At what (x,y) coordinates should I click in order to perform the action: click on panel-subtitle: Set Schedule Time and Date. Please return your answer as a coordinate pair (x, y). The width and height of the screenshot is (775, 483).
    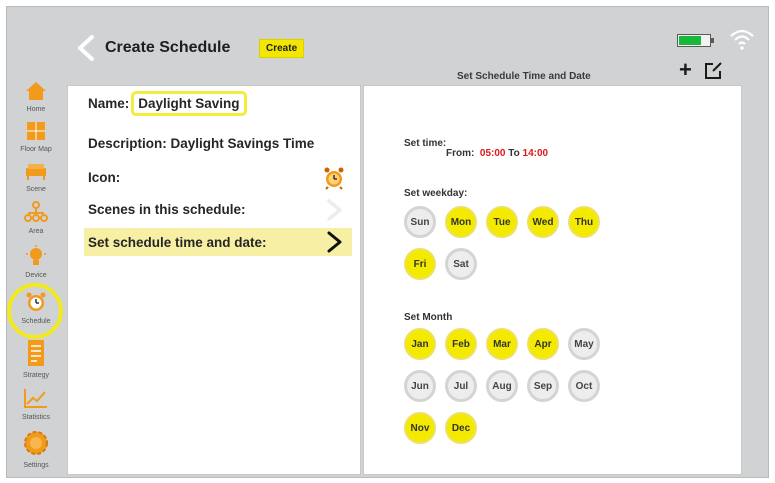
    Looking at the image, I should click on (524, 76).